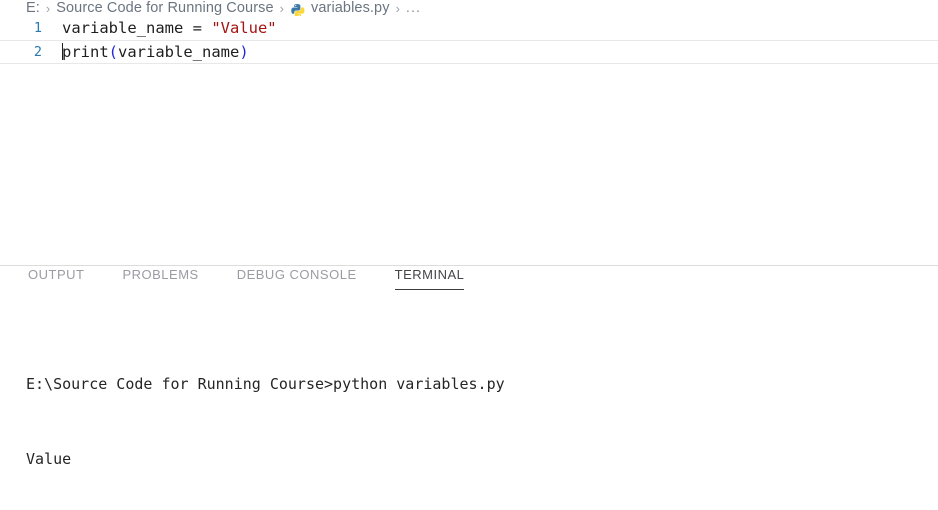 This screenshot has height=510, width=938. I want to click on tab-terminal: TERMINAL, so click(429, 279).